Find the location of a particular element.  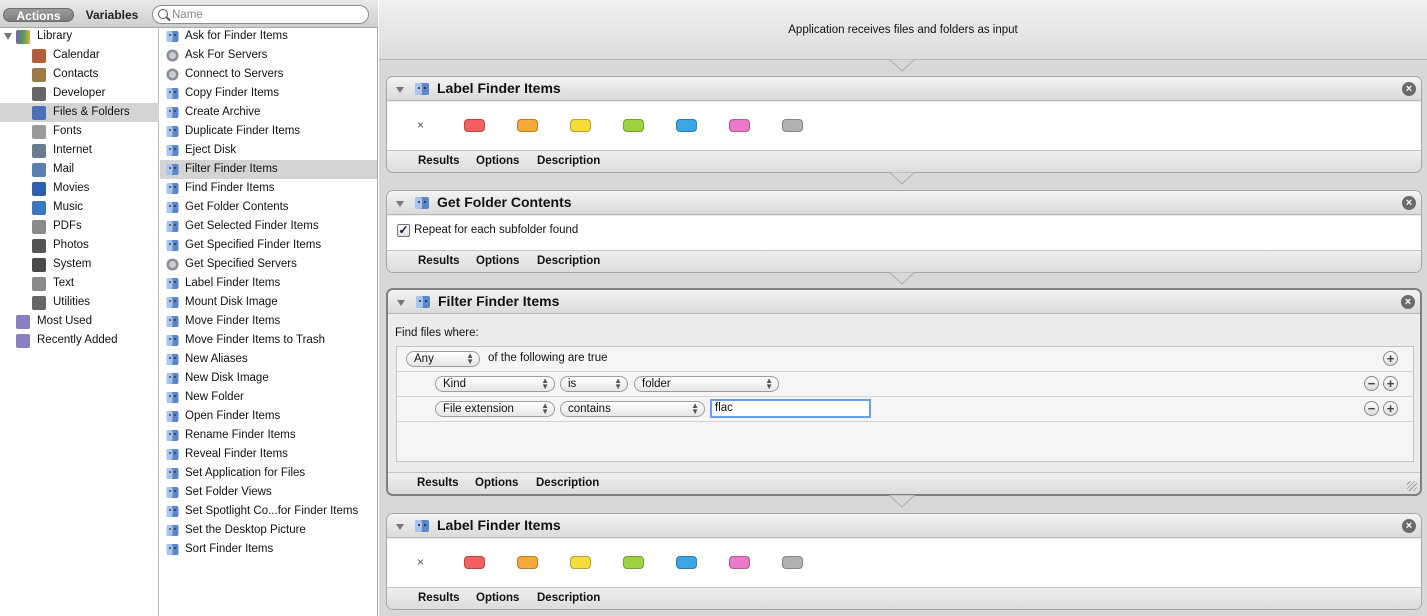

match-mode-popup: Any ▲ ▼ is located at coordinates (443, 359).